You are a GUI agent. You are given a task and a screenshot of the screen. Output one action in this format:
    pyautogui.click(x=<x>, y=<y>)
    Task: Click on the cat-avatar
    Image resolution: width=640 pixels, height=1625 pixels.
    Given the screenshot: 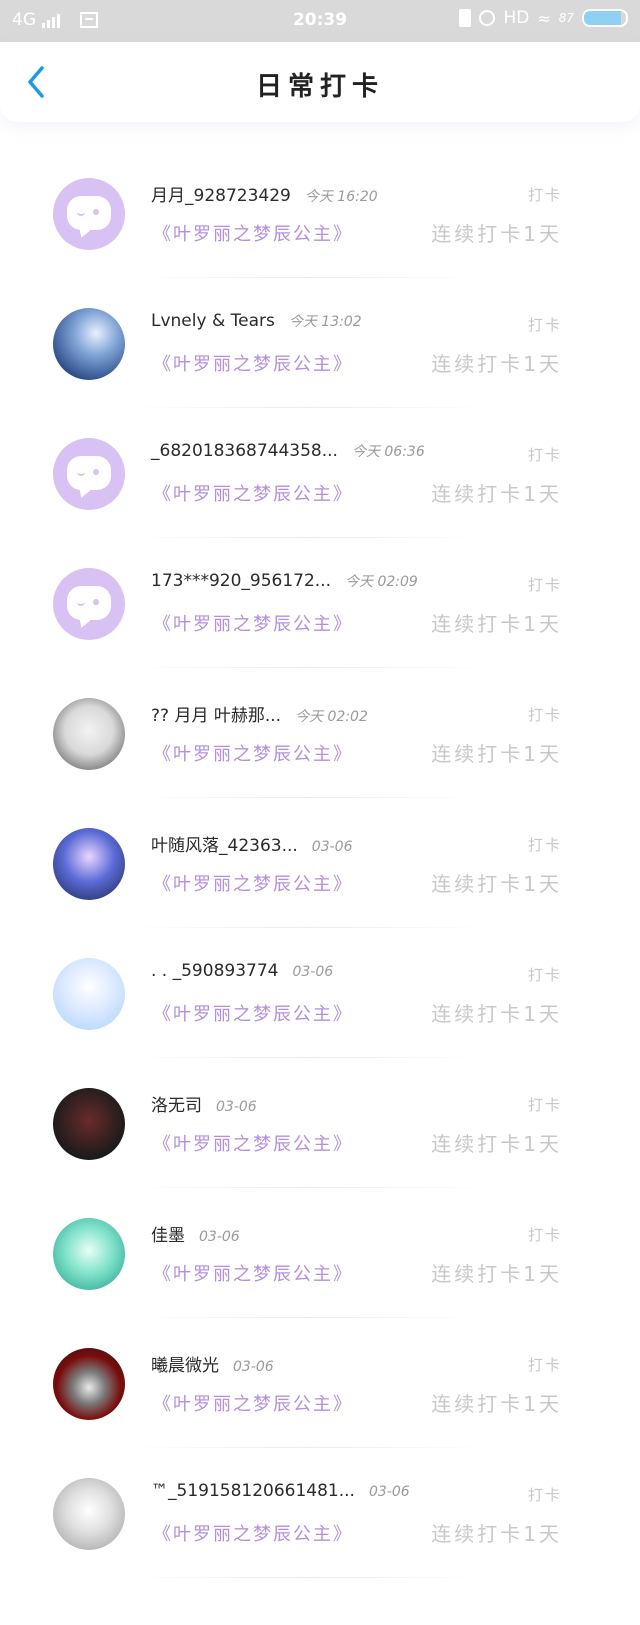 What is the action you would take?
    pyautogui.click(x=89, y=1514)
    